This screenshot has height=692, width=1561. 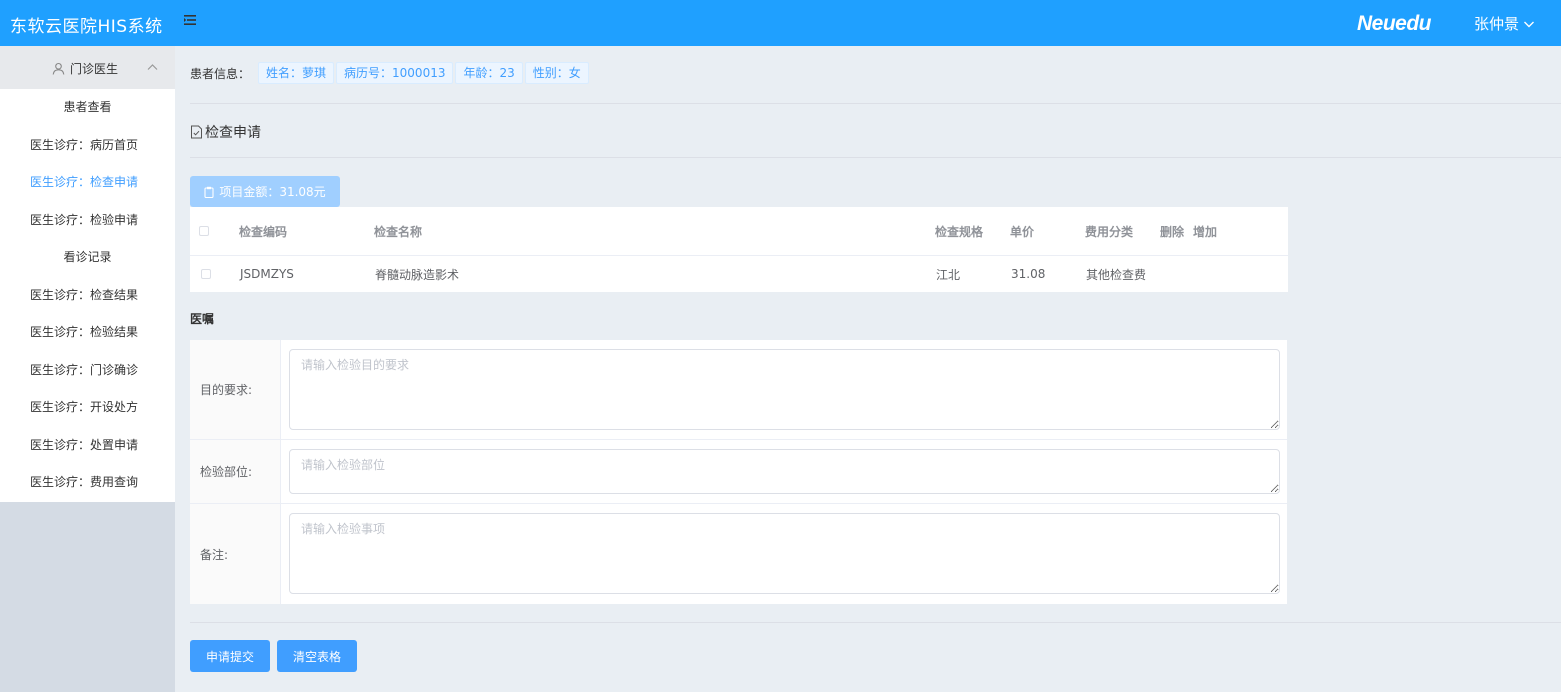 I want to click on user-icon, so click(x=58, y=68).